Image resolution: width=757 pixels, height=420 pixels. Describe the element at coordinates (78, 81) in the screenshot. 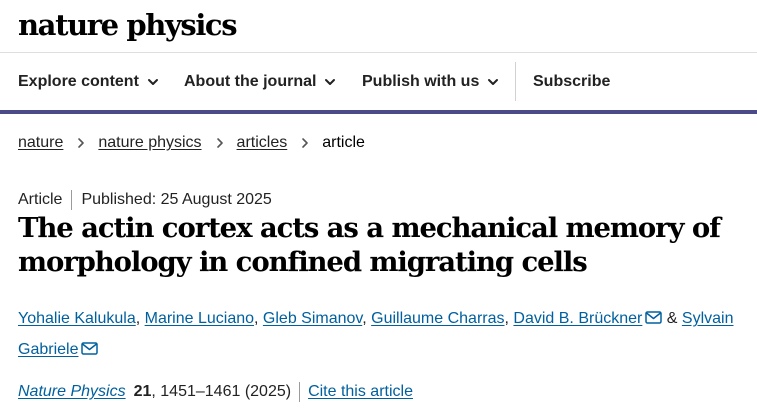

I see `nav-item-label: Explore content` at that location.